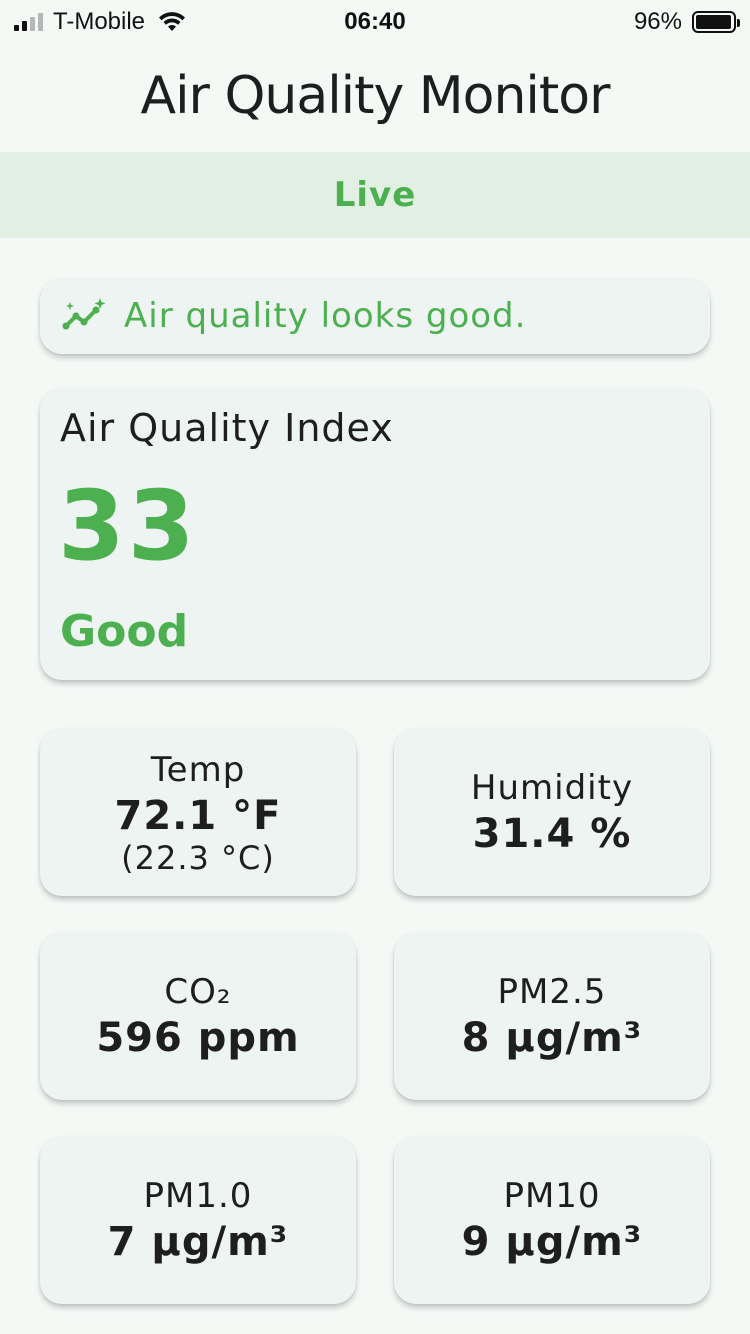 This screenshot has height=1334, width=750. What do you see at coordinates (198, 1242) in the screenshot?
I see `pm1-value: 7 µg/m³` at bounding box center [198, 1242].